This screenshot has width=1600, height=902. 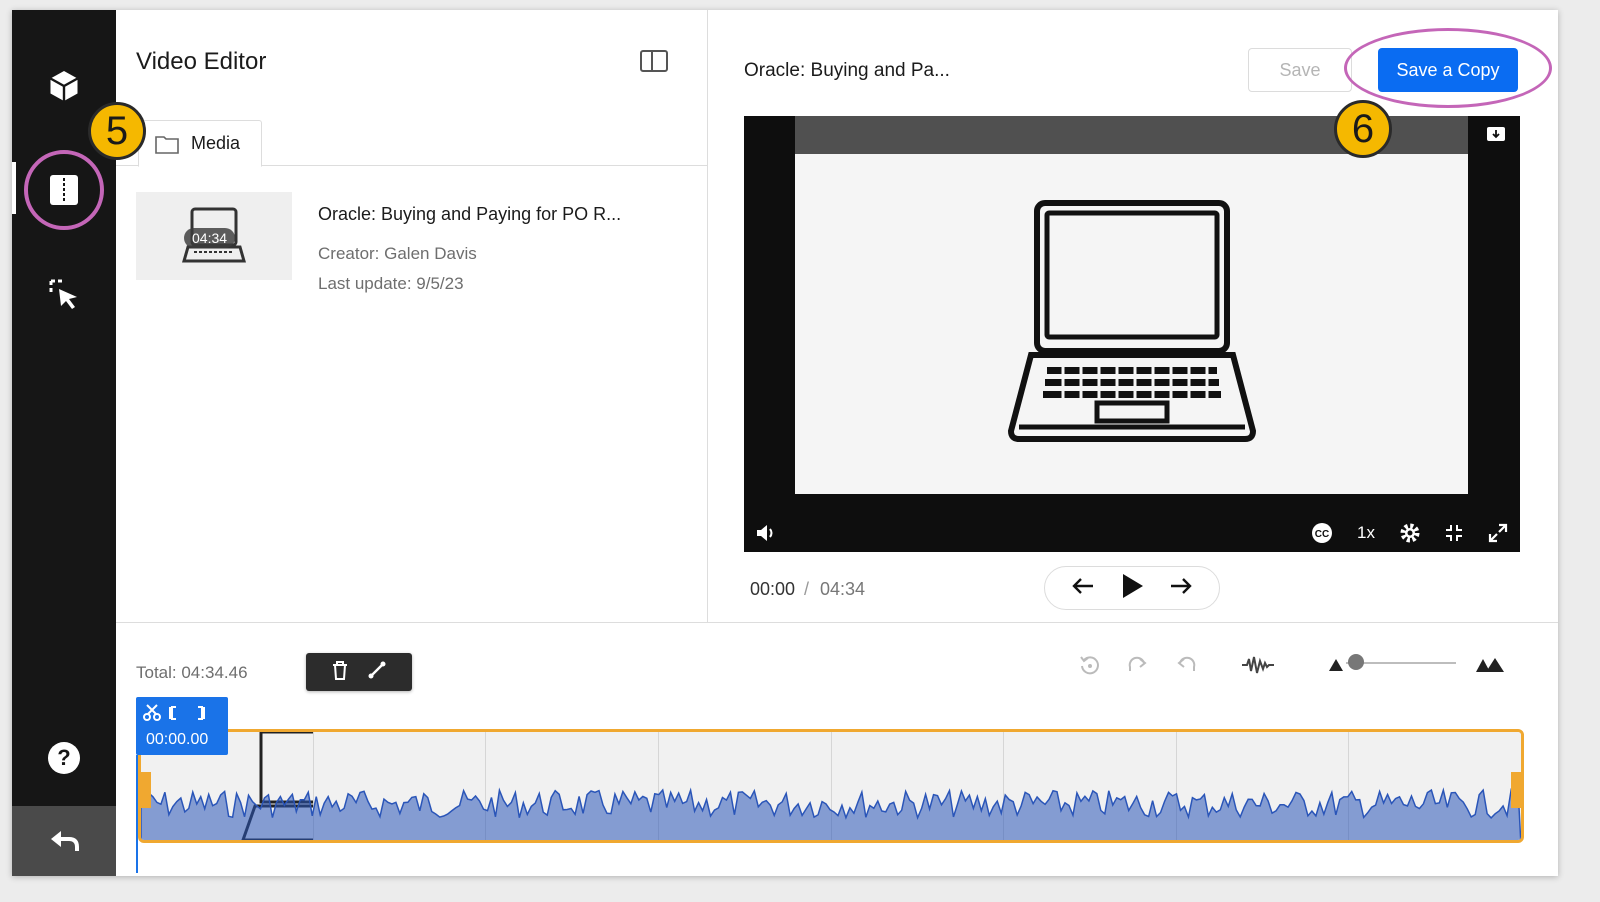 I want to click on captions-icon: CC, so click(x=1322, y=533).